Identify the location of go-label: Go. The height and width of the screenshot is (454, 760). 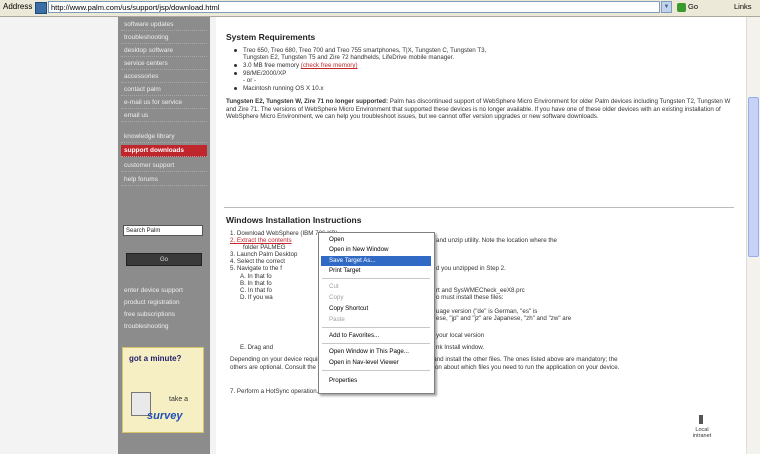
(693, 6).